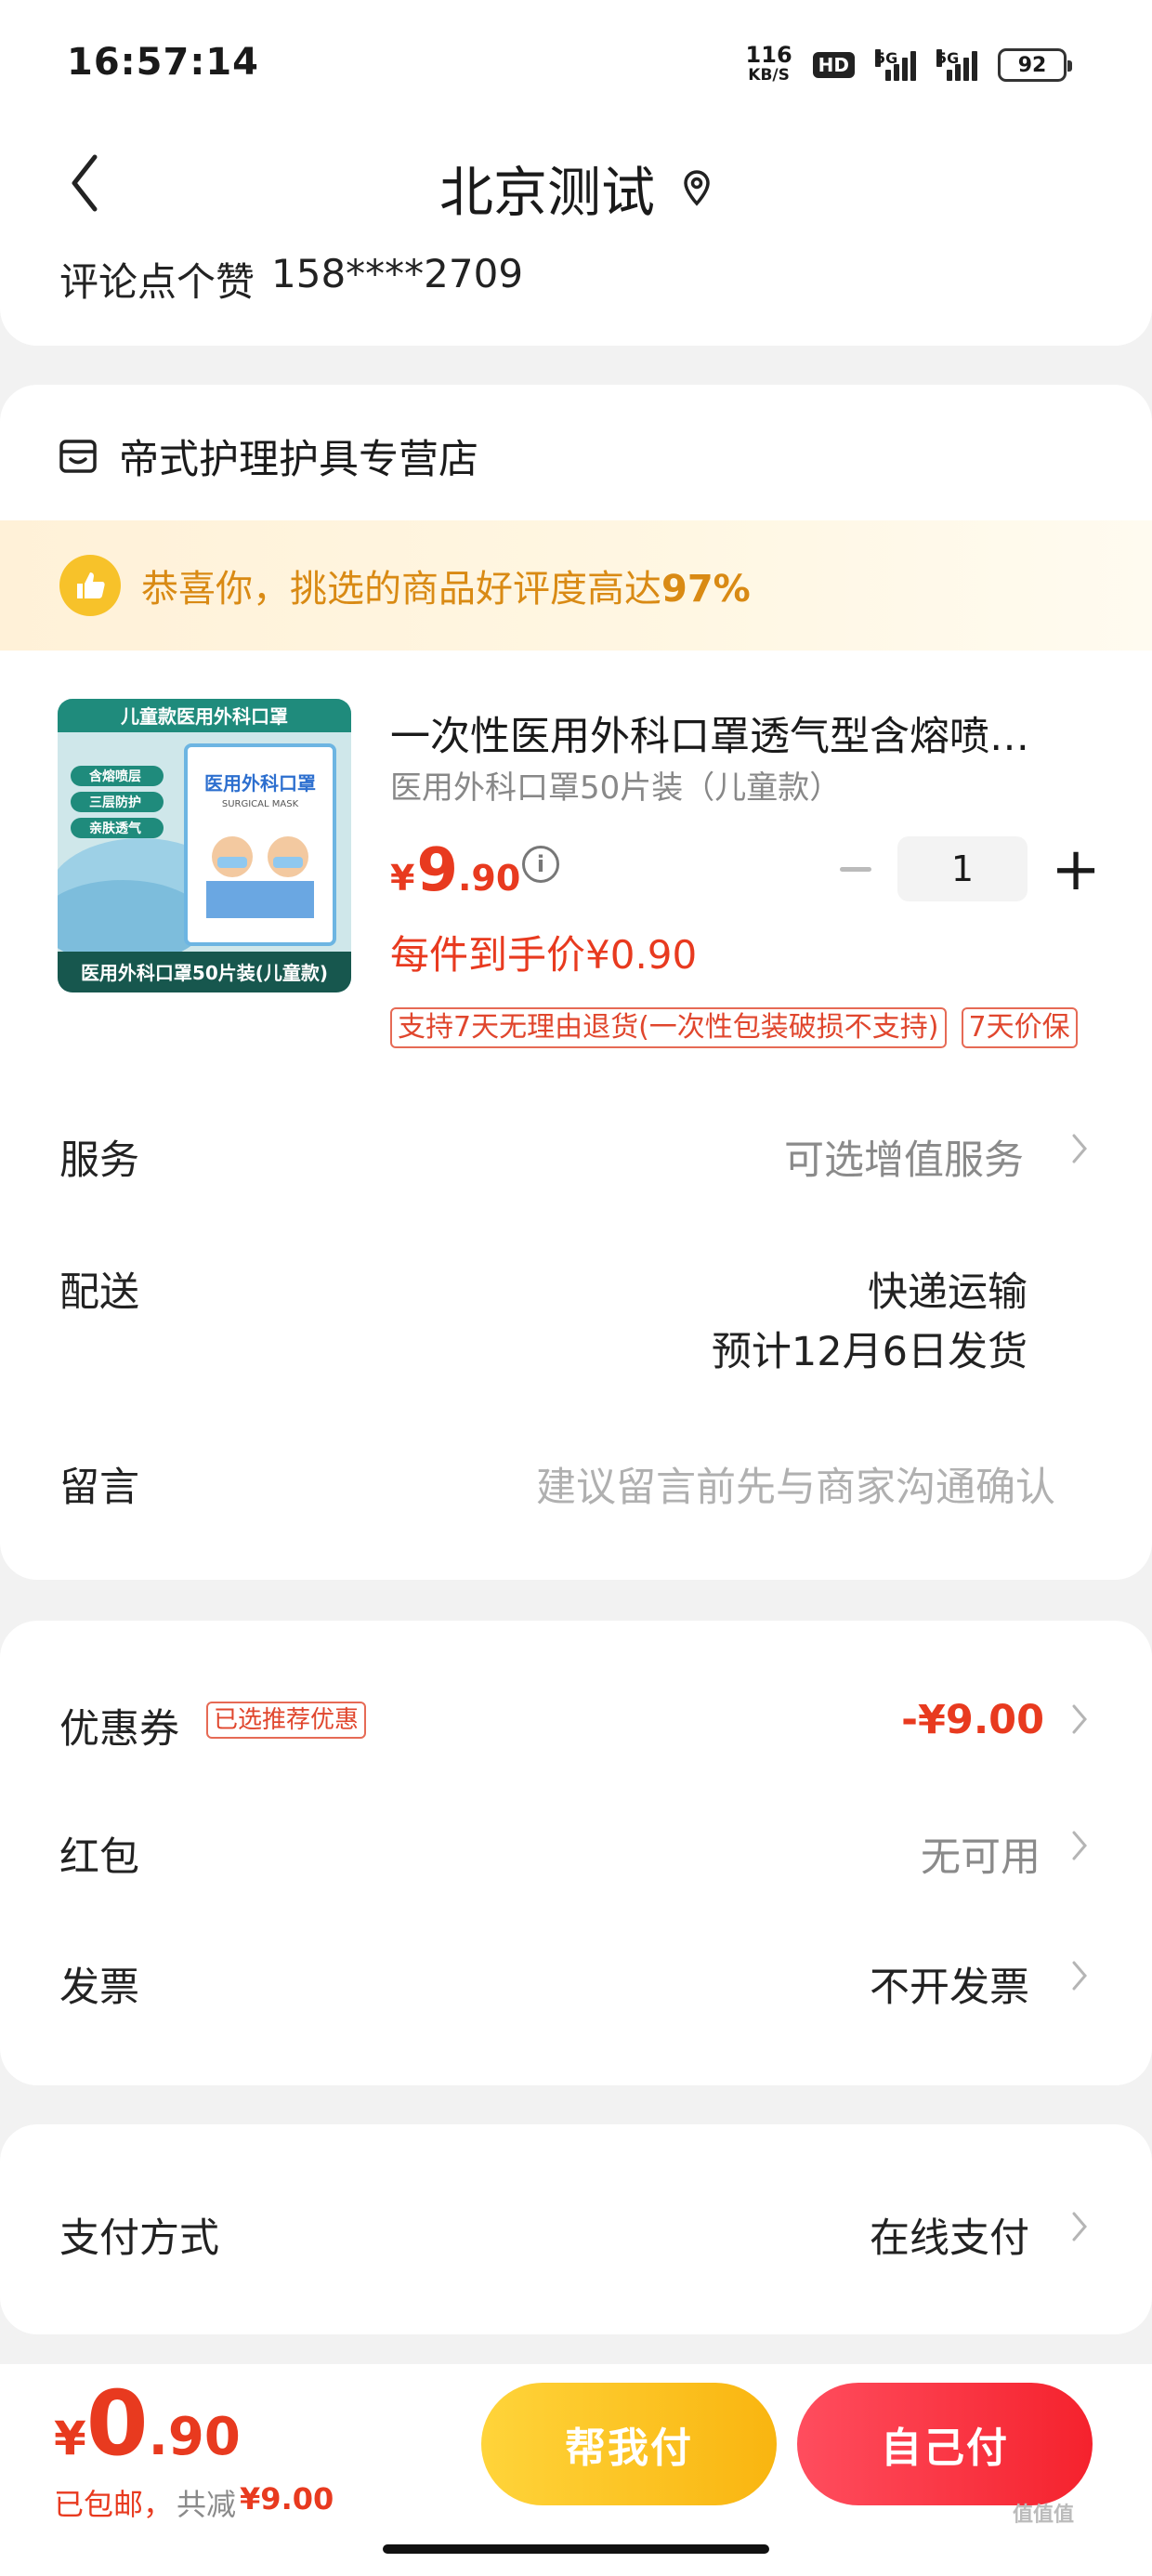  What do you see at coordinates (576, 2549) in the screenshot?
I see `home-indicator` at bounding box center [576, 2549].